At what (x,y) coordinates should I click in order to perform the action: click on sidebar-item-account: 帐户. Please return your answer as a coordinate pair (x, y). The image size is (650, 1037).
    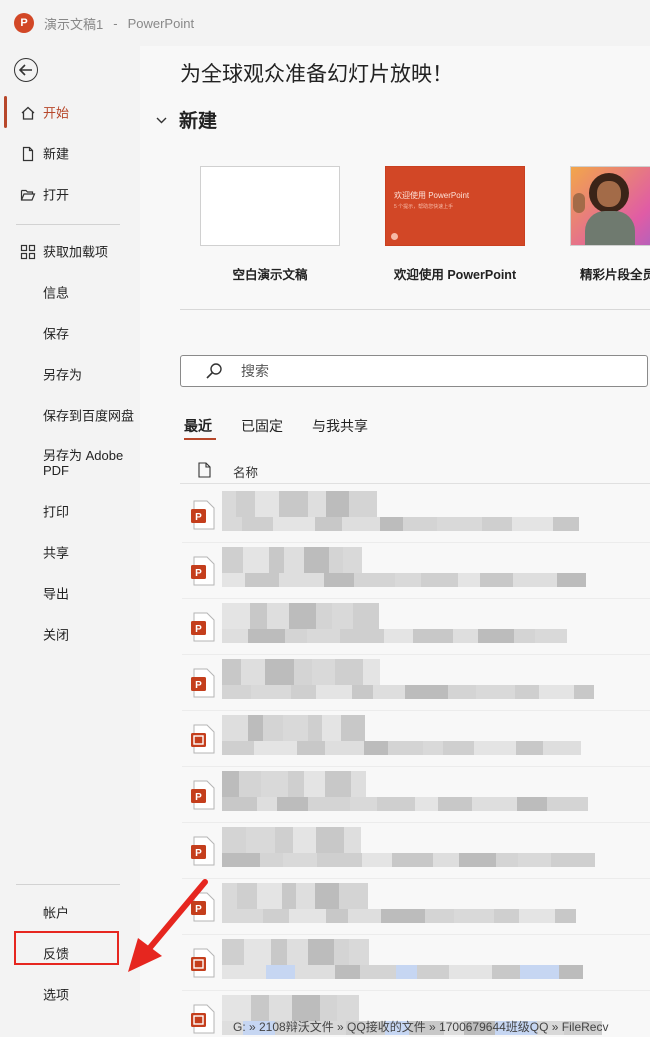
    Looking at the image, I should click on (70, 913).